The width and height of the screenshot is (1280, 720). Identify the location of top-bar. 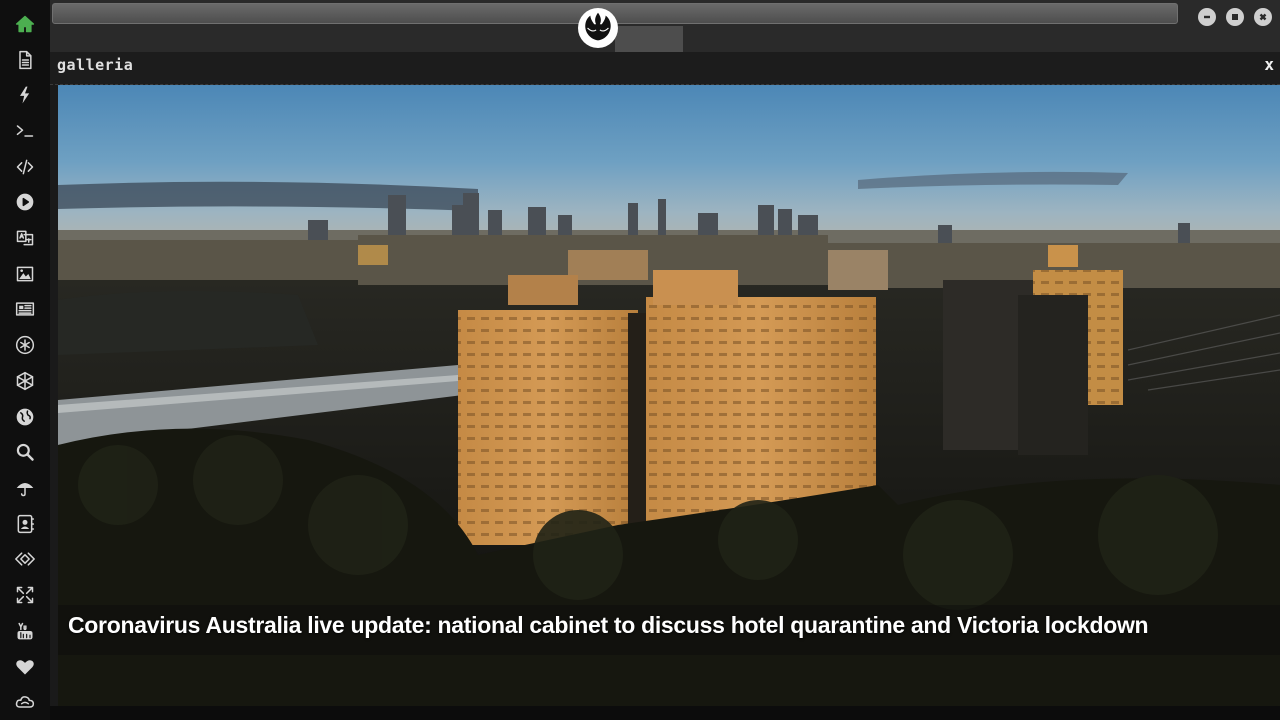
(665, 26).